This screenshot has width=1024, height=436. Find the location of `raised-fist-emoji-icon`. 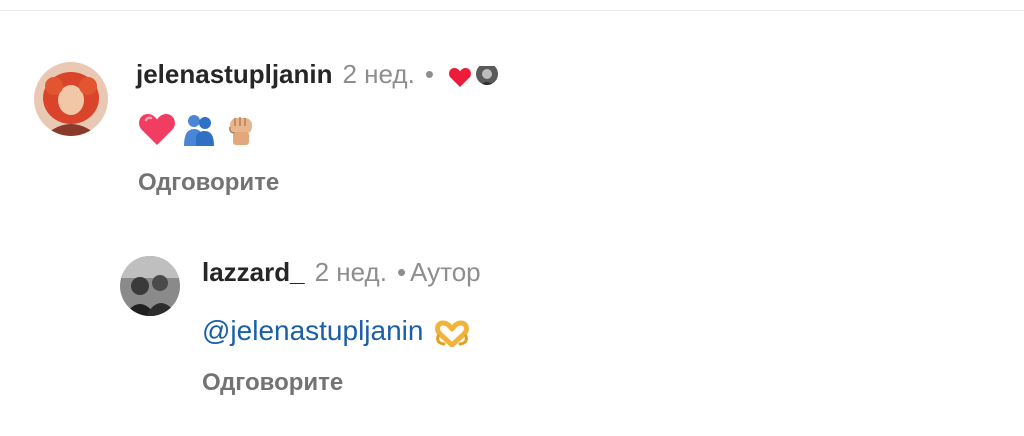

raised-fist-emoji-icon is located at coordinates (241, 131).